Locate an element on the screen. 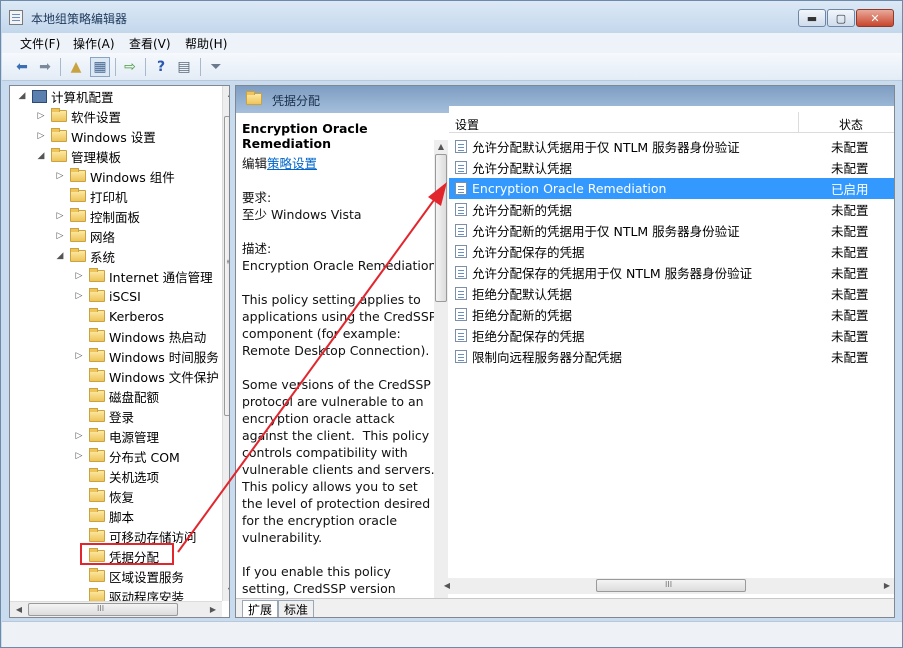 The height and width of the screenshot is (648, 903). tree-horizontal-thumb: III is located at coordinates (103, 609).